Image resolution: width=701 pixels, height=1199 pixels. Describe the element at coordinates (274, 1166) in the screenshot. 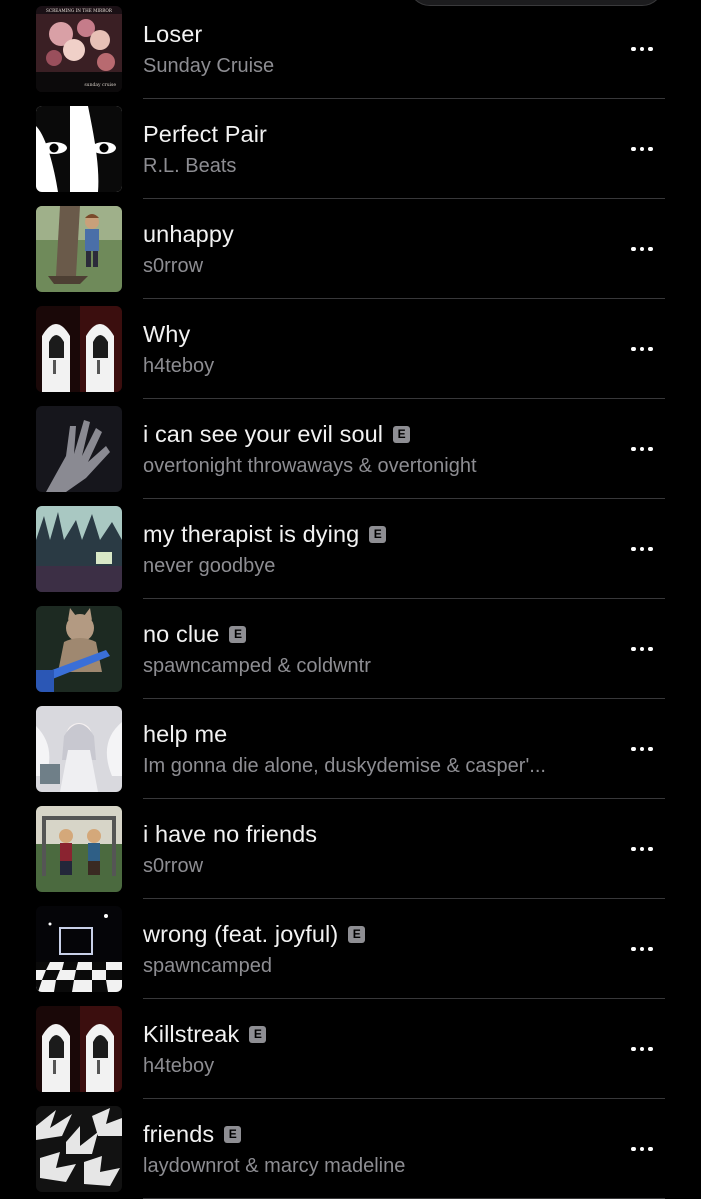

I see `track-artist: laydownrot & marcy madeline` at that location.